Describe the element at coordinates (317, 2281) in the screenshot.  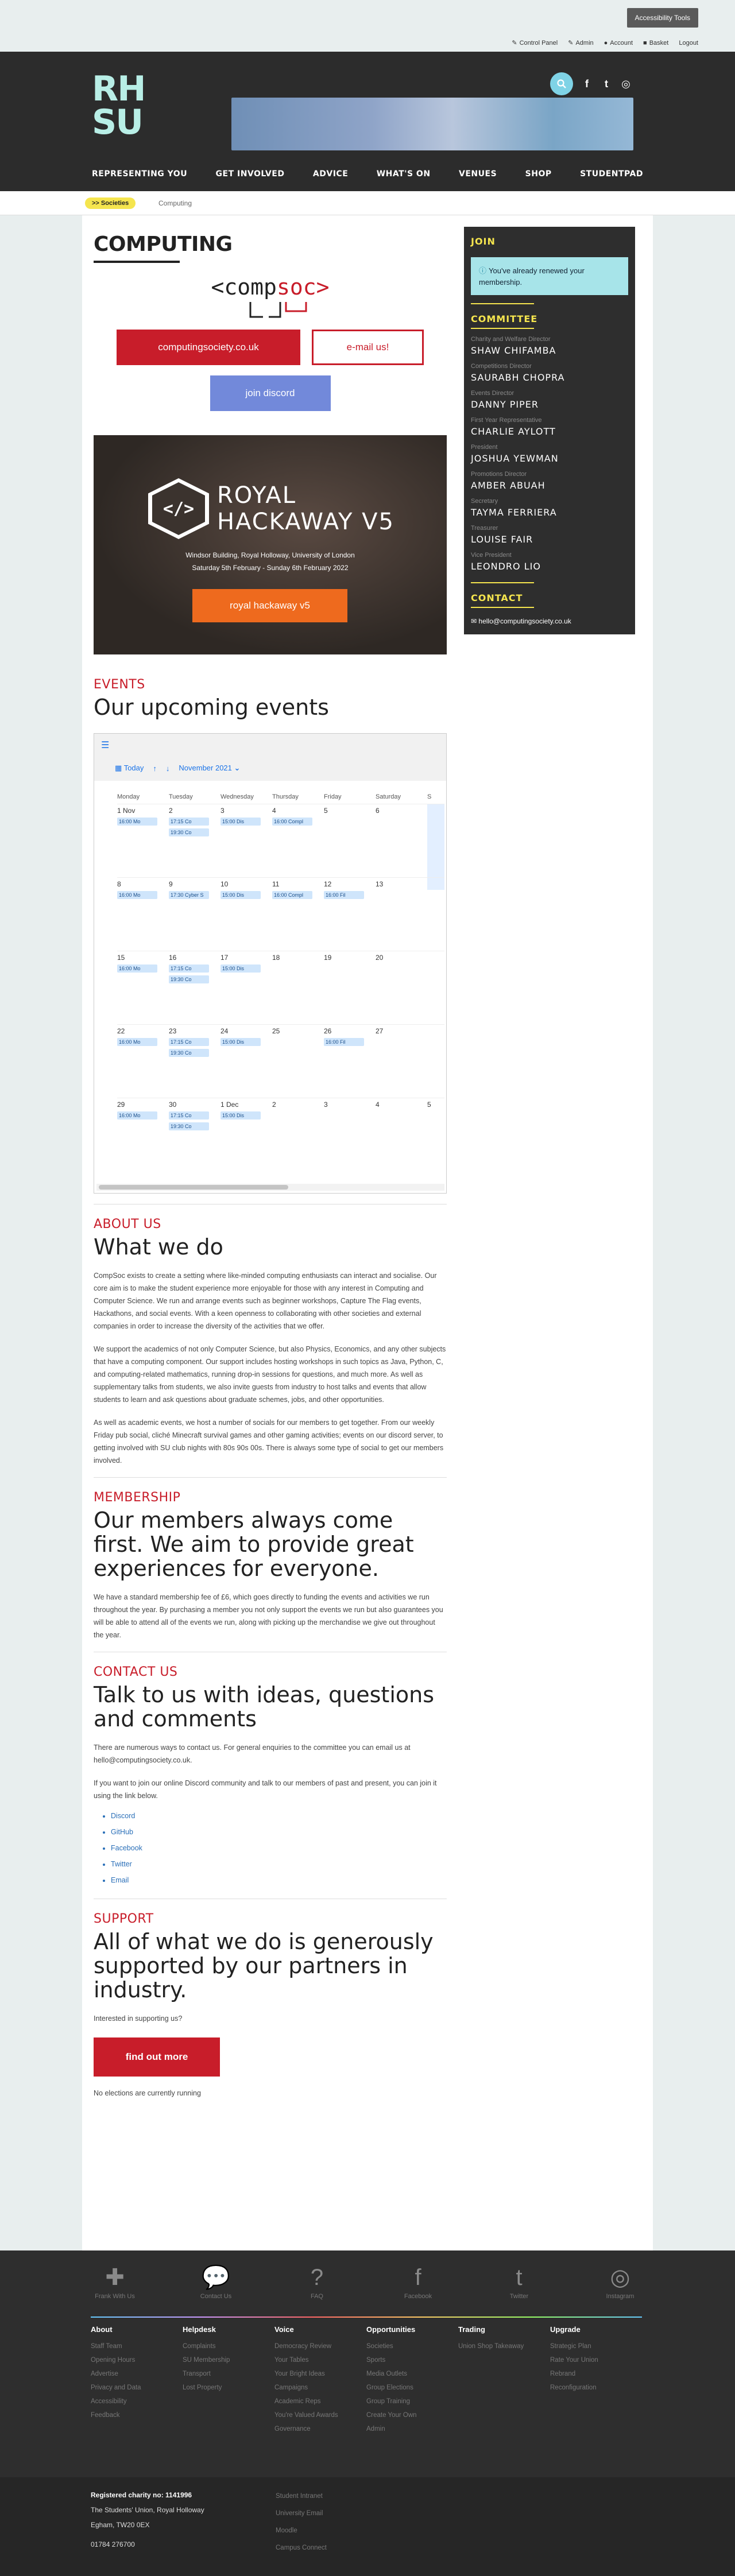
I see `footer-link-question: ? FAQ` at that location.